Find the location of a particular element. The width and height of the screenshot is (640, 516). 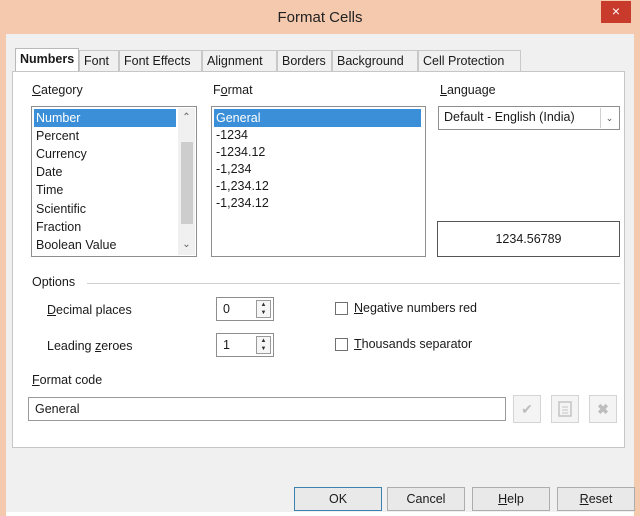

accept-button: ✔ is located at coordinates (527, 409).